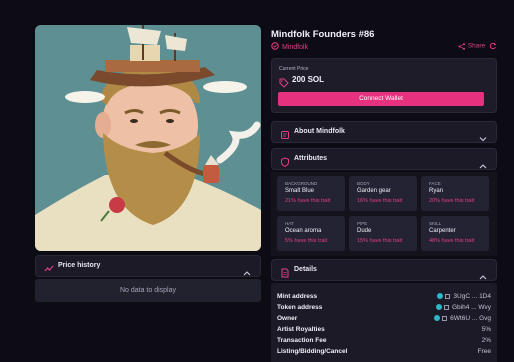 This screenshot has height=362, width=514. Describe the element at coordinates (383, 233) in the screenshot. I see `attribute-card: PIPE Dude 15% have this trait` at that location.